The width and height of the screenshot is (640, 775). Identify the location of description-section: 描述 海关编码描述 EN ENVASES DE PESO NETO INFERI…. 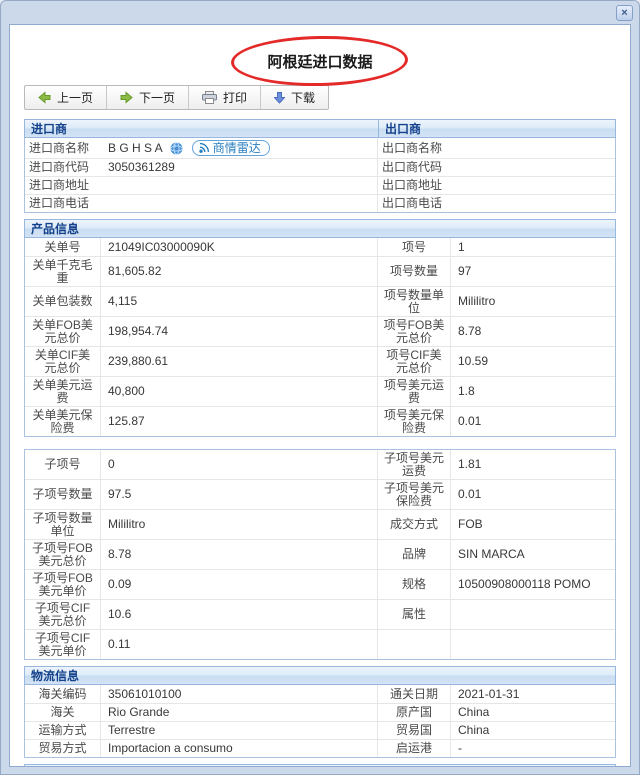
(320, 765).